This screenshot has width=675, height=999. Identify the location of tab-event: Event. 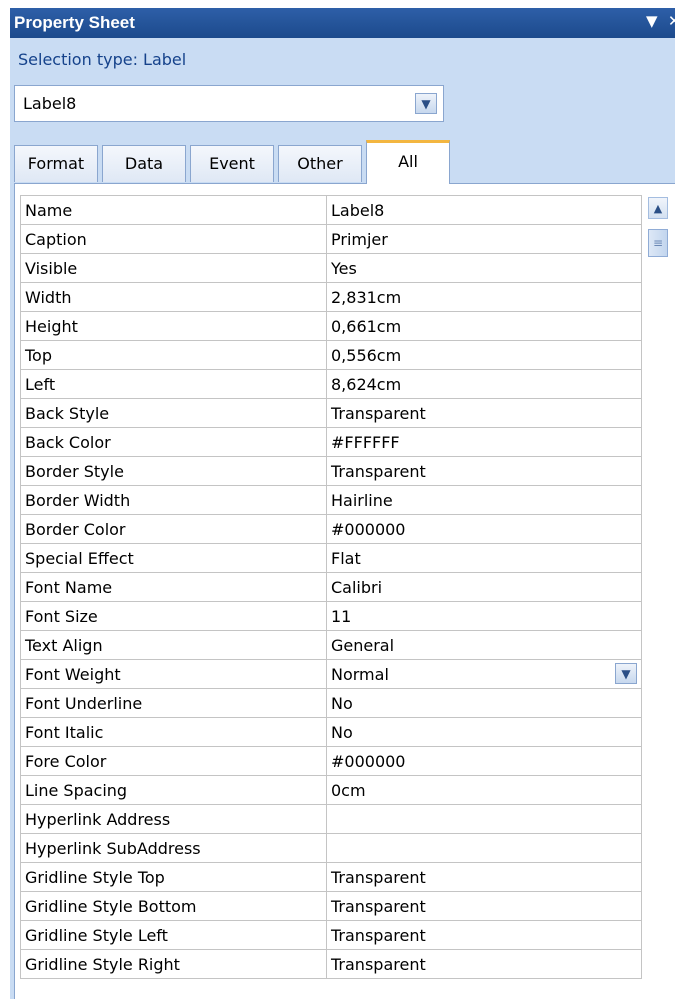
(232, 163).